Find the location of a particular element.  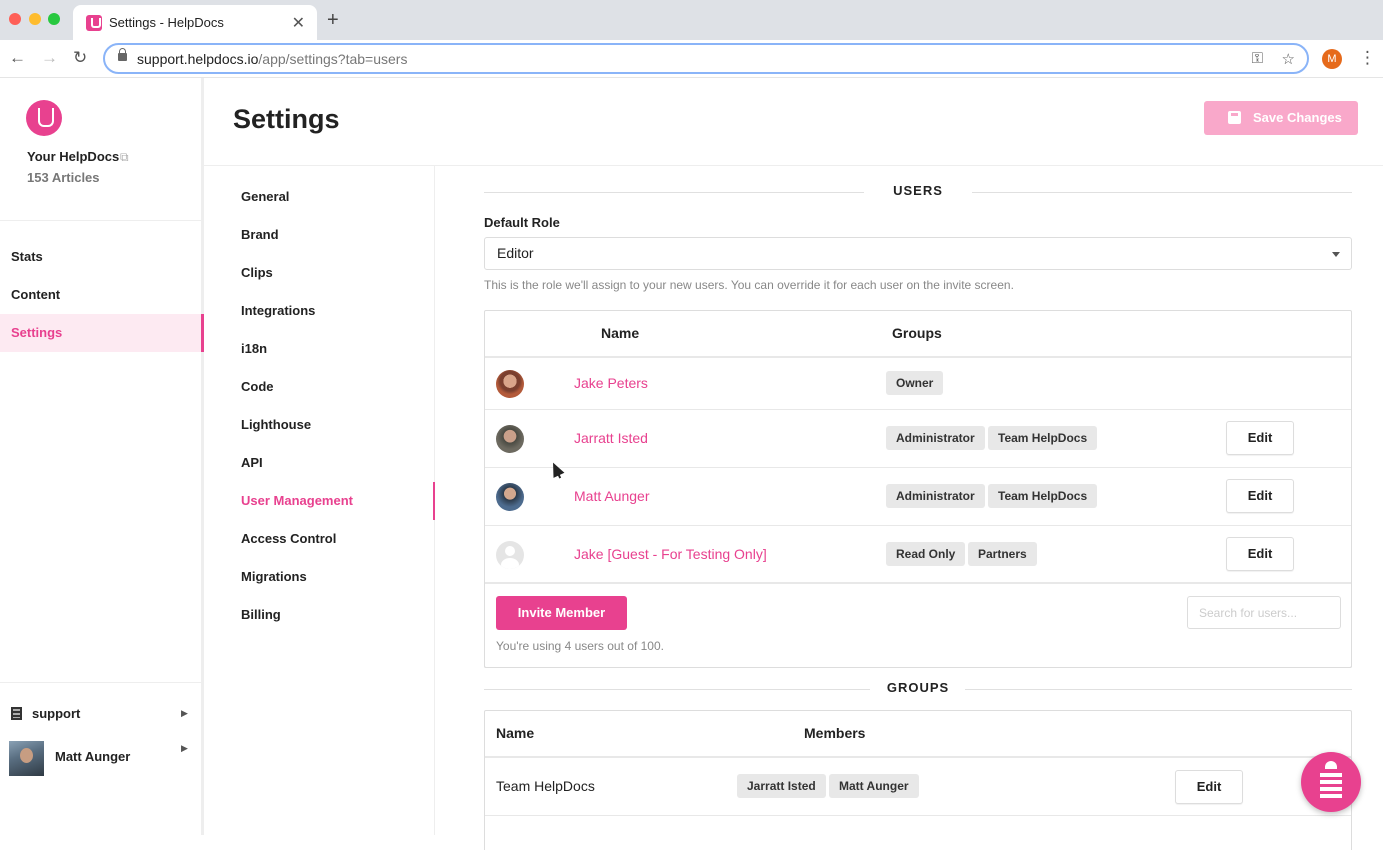

user-name-link: Jake Peters is located at coordinates (611, 383).